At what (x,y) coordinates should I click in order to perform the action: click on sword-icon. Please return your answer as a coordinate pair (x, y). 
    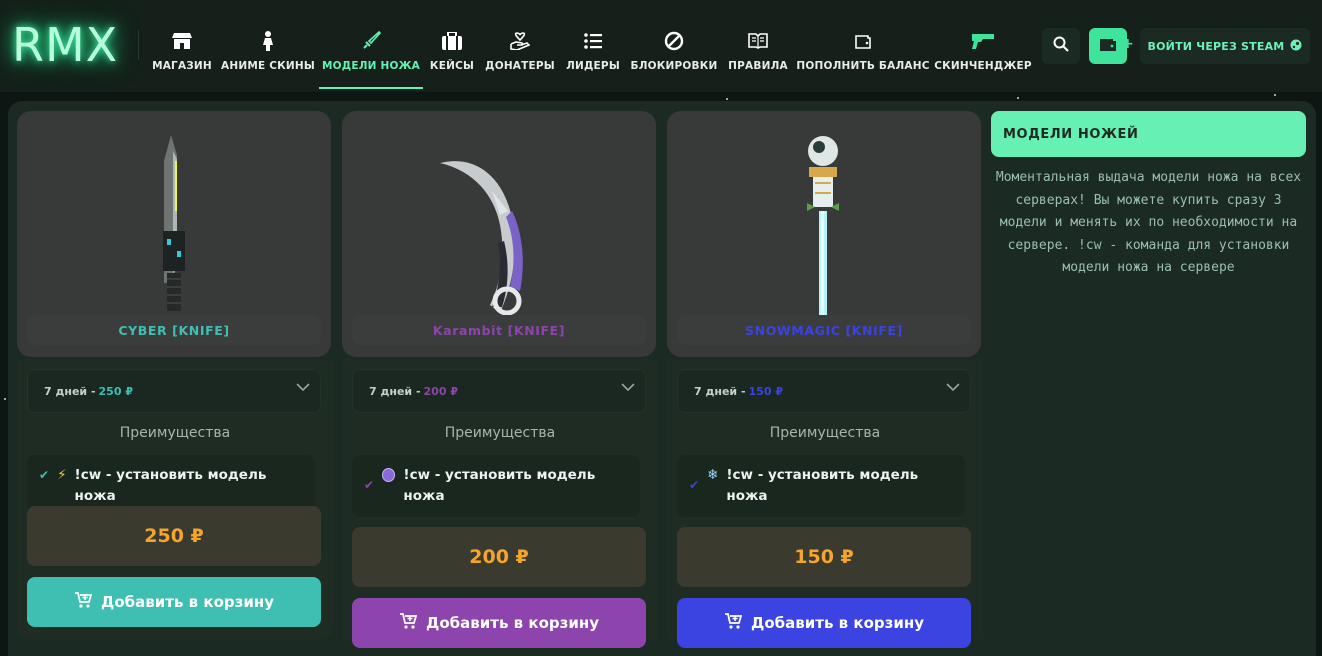
    Looking at the image, I should click on (371, 41).